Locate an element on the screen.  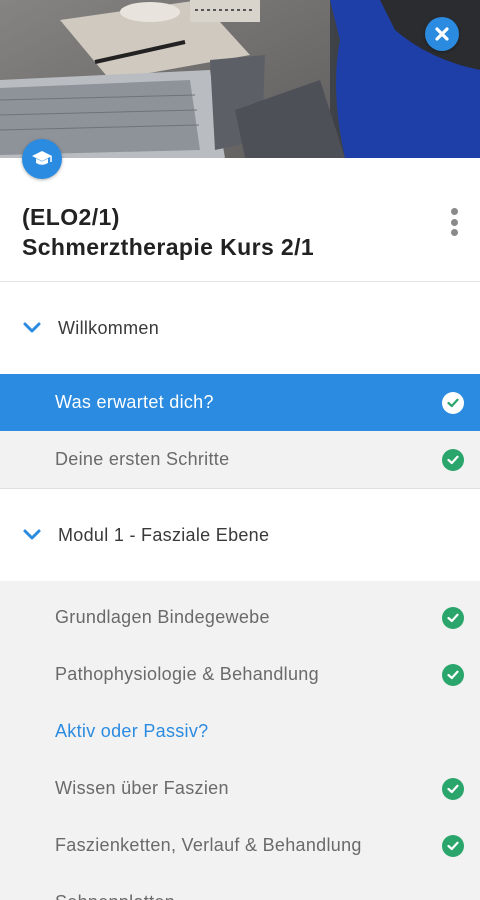
lesson-title: Wissen über Faszien is located at coordinates (142, 788).